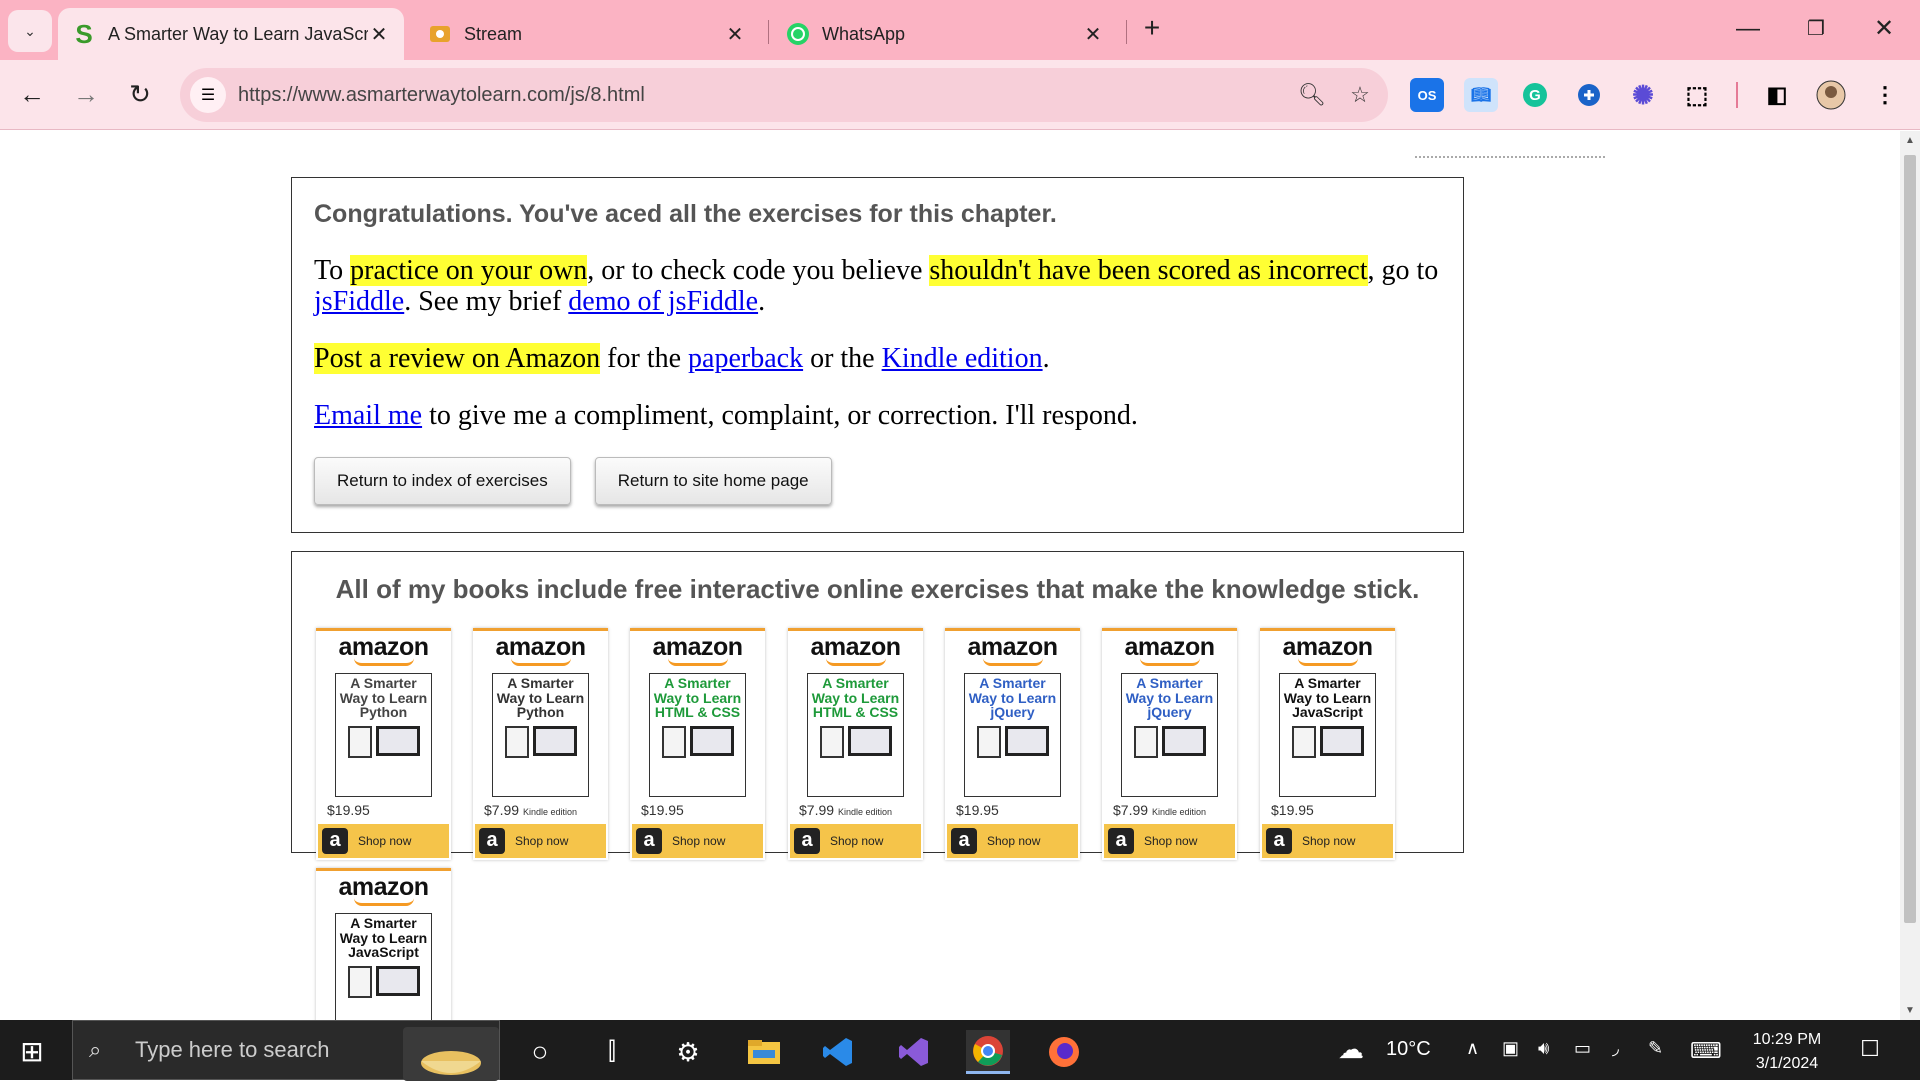  What do you see at coordinates (845, 810) in the screenshot?
I see `book-price: $7.99 Kindle edition` at bounding box center [845, 810].